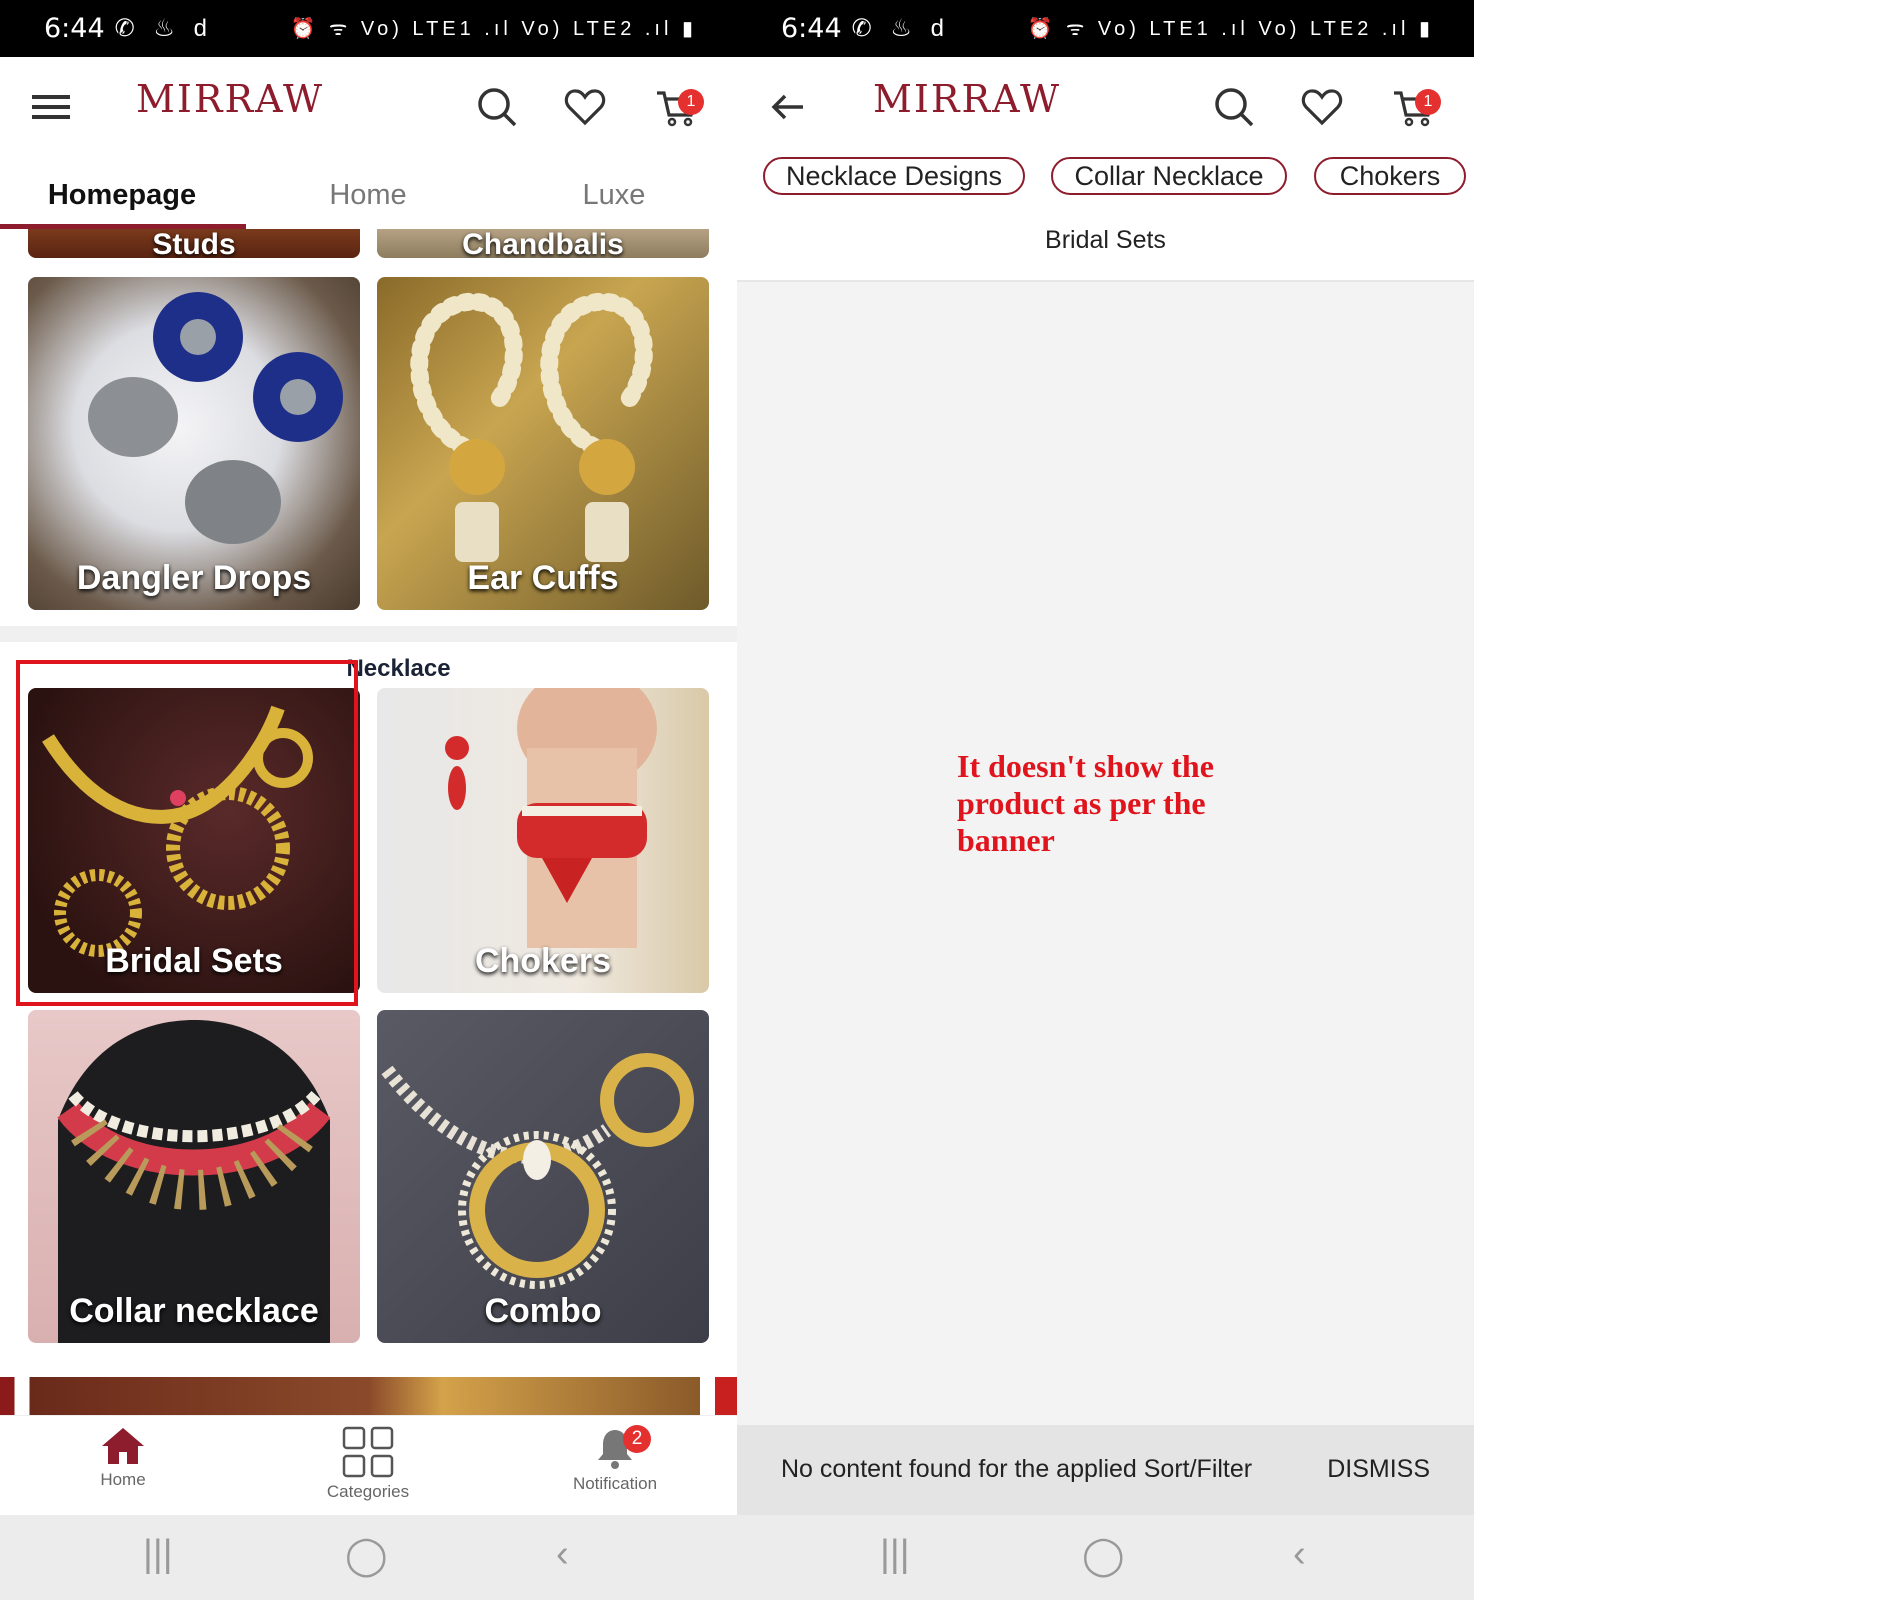 The height and width of the screenshot is (1600, 1900). I want to click on tab-luxe: Luxe, so click(614, 195).